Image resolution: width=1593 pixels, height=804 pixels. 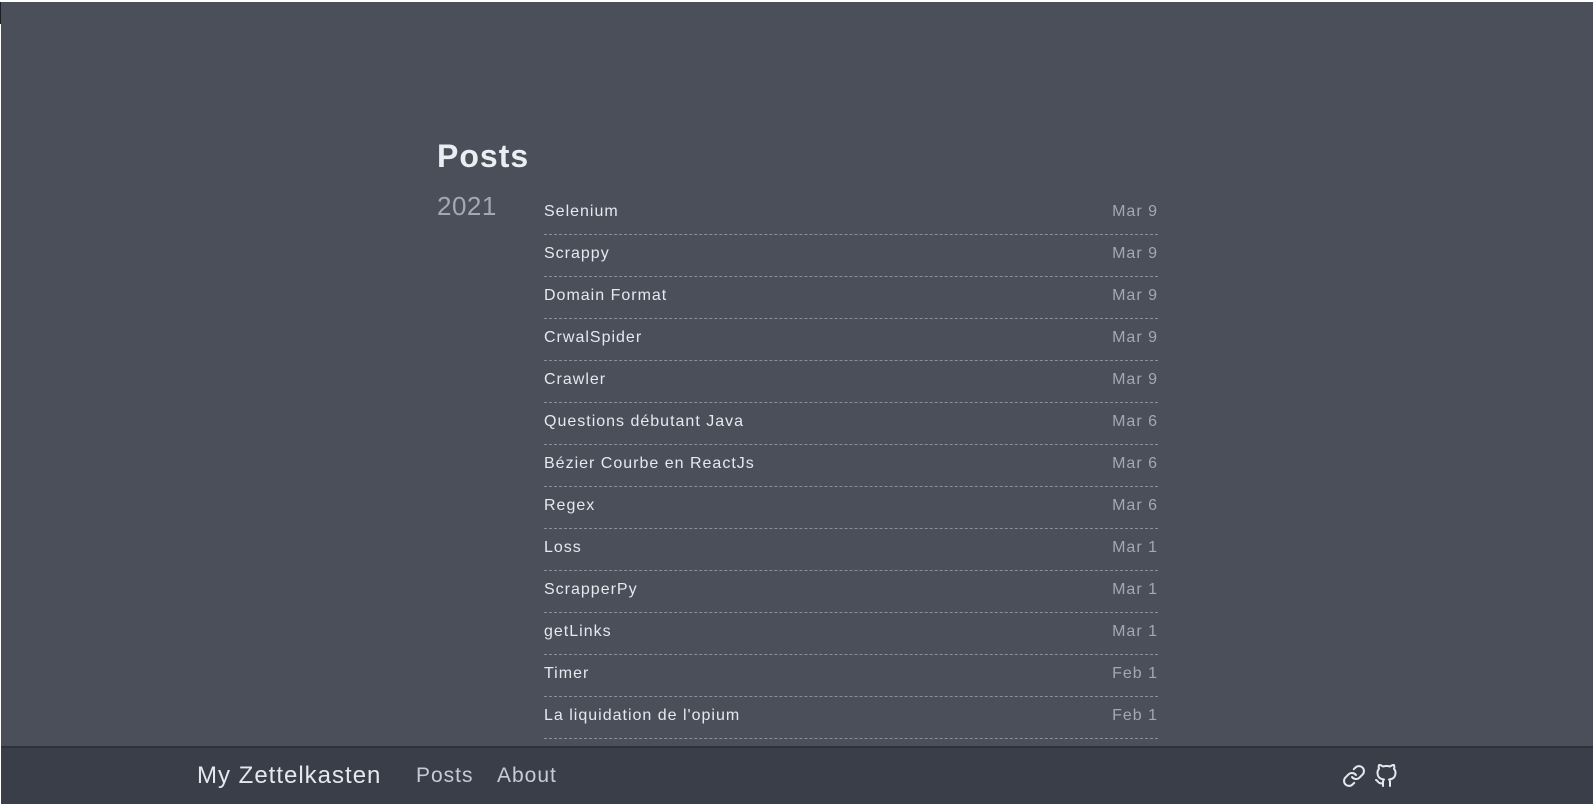 I want to click on post-title: CrwalSpider, so click(x=593, y=338).